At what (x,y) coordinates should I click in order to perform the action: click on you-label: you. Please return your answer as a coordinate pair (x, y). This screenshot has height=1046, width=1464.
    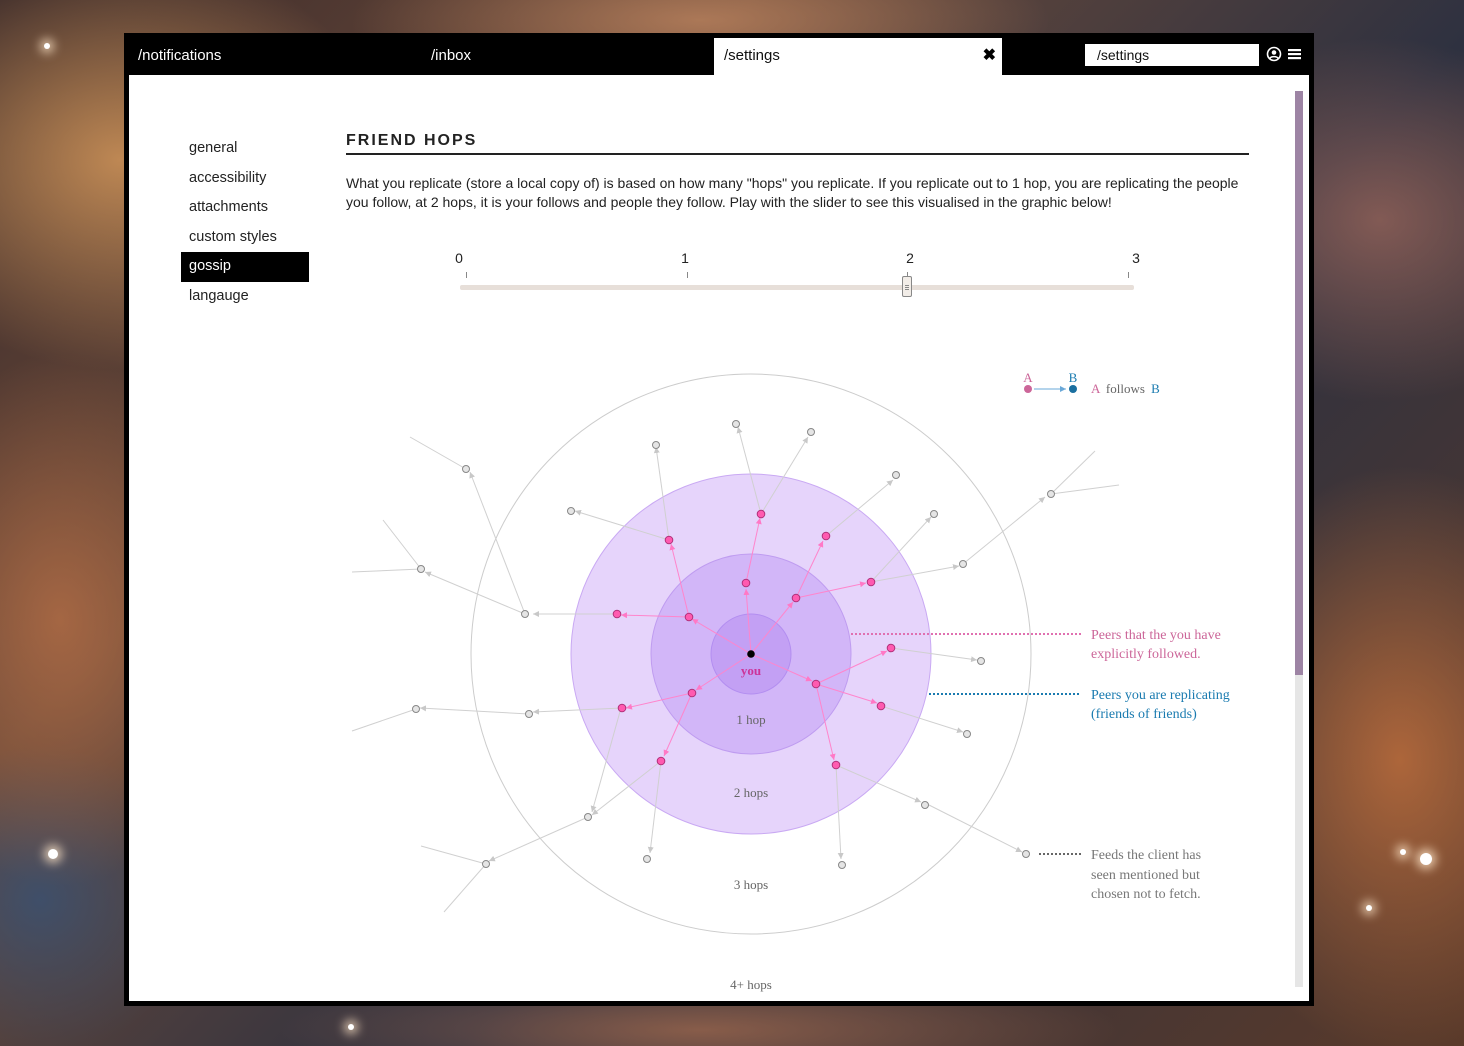
    Looking at the image, I should click on (751, 670).